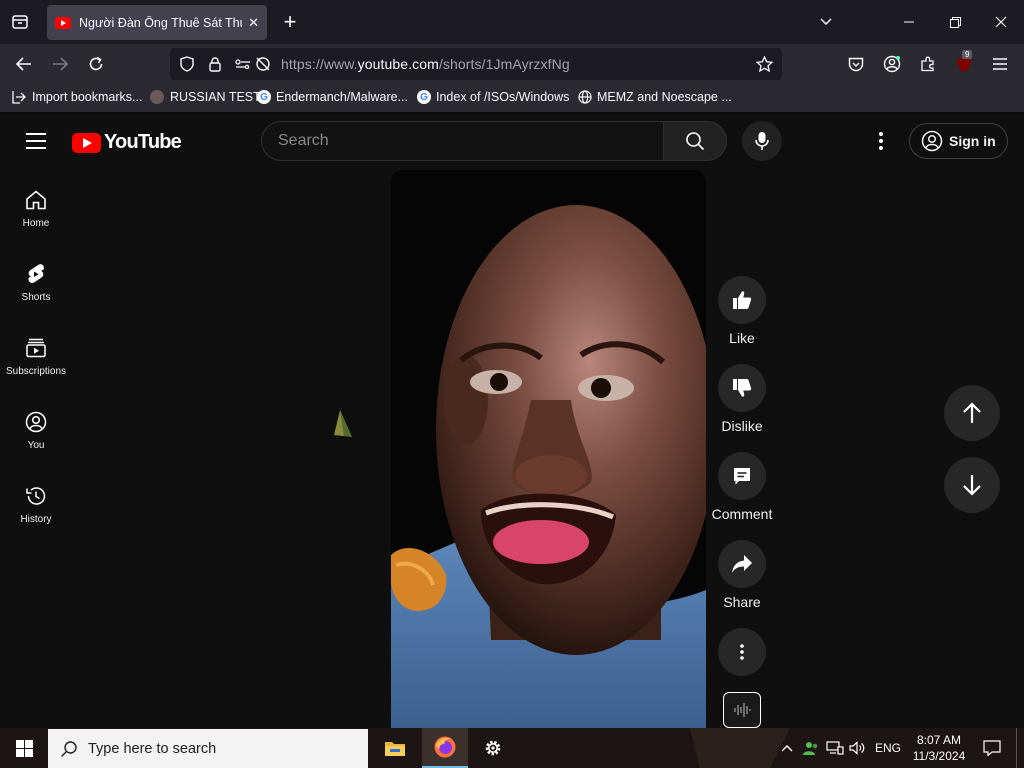 Image resolution: width=1024 pixels, height=768 pixels. What do you see at coordinates (63, 22) in the screenshot?
I see `youtube-favicon-icon` at bounding box center [63, 22].